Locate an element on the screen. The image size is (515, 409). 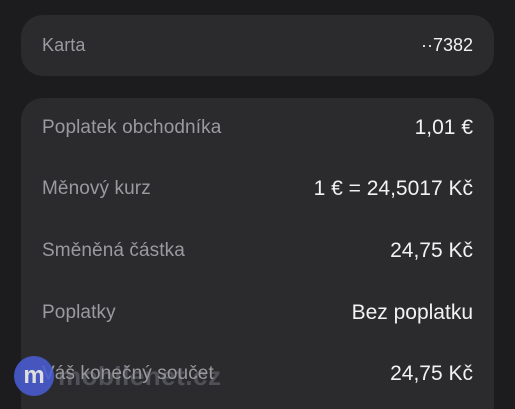
merchant-fee-row: Poplatek obchodníka 1,01 € is located at coordinates (257, 128).